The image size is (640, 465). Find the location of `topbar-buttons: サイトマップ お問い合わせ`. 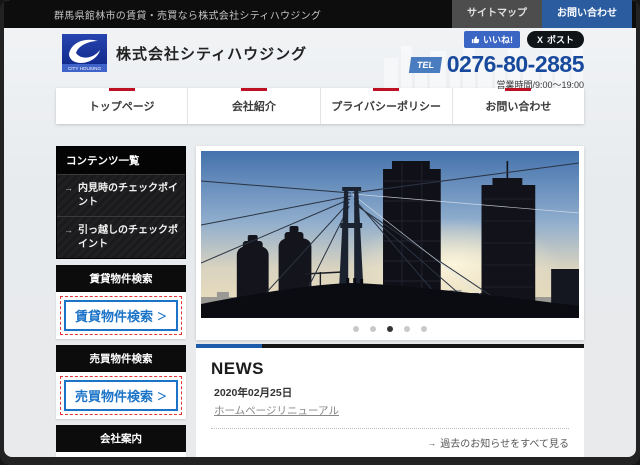

topbar-buttons: サイトマップ お問い合わせ is located at coordinates (542, 14).